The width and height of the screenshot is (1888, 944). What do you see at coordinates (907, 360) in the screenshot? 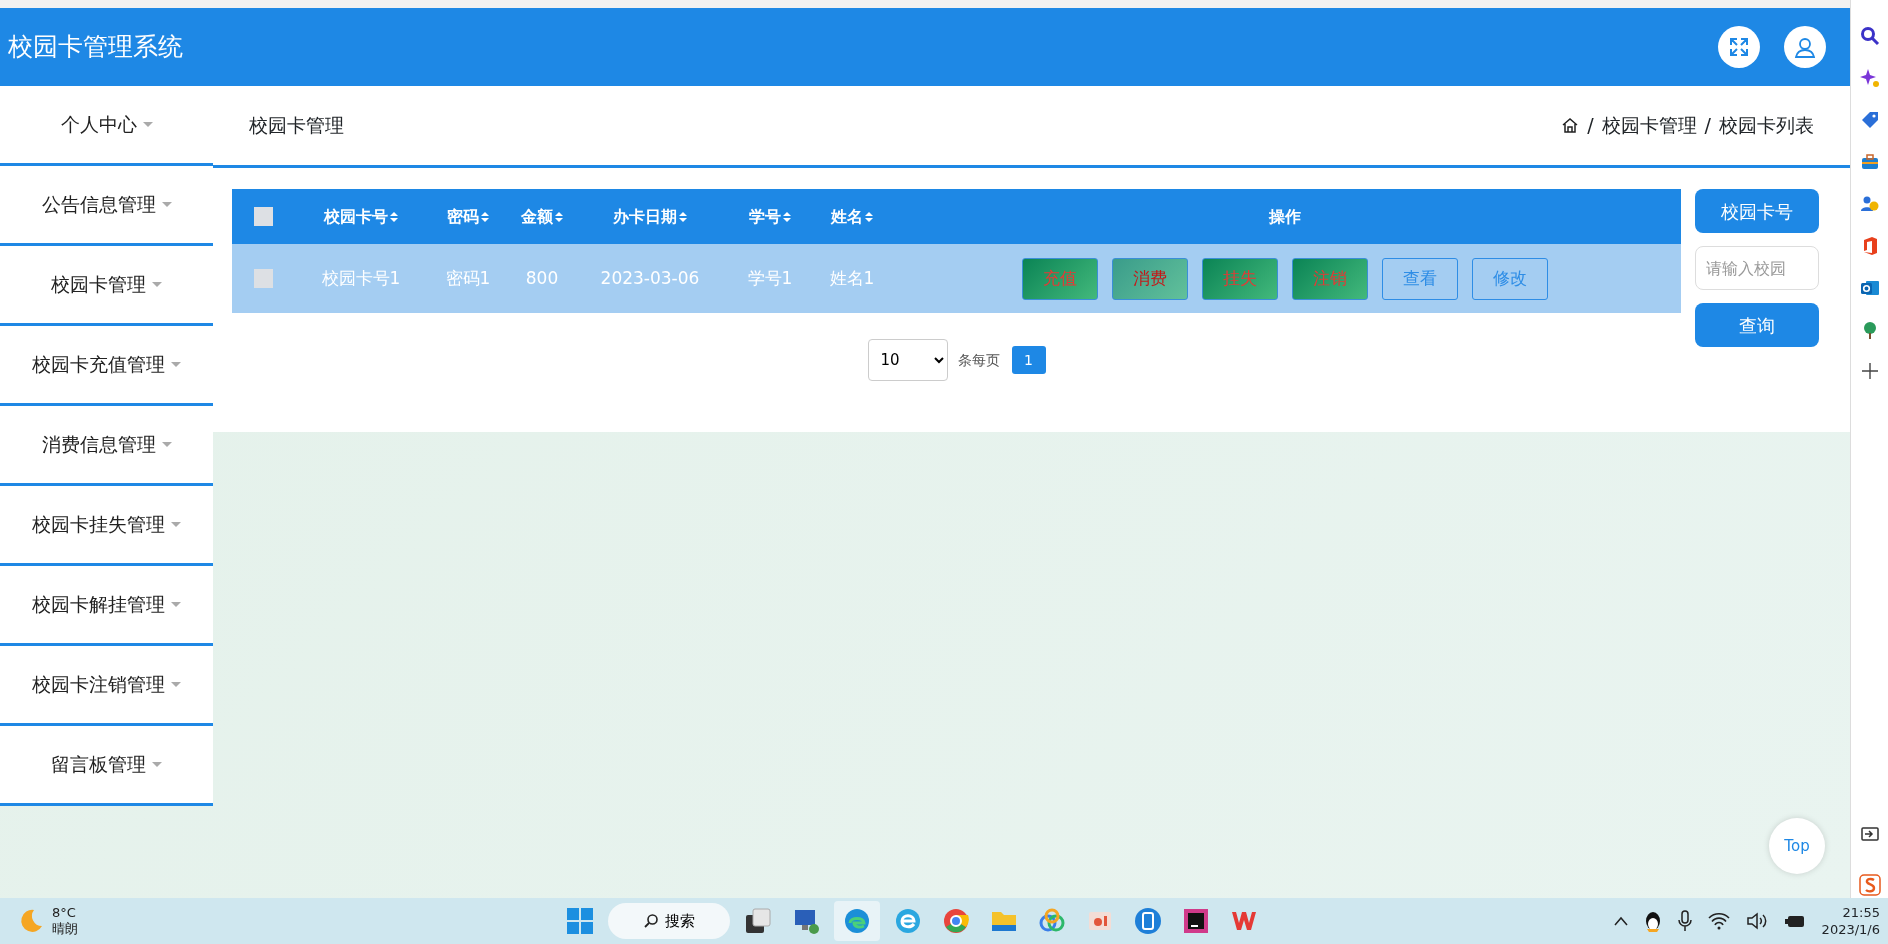
I see `page-size-select: 10` at bounding box center [907, 360].